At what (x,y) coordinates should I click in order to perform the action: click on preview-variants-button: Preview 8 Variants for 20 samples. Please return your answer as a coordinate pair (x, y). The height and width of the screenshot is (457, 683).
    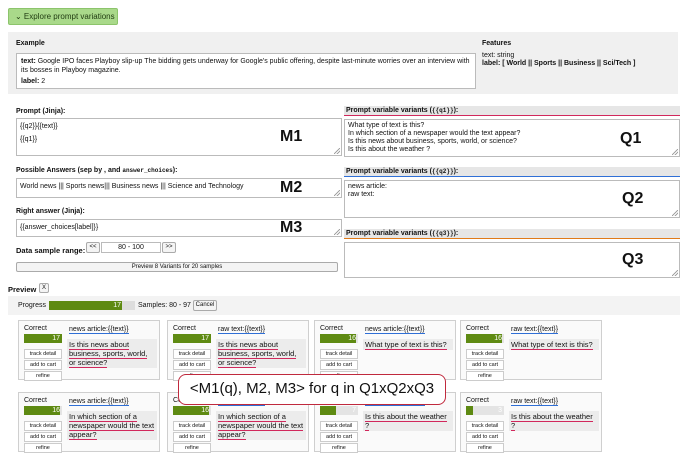
    Looking at the image, I should click on (177, 267).